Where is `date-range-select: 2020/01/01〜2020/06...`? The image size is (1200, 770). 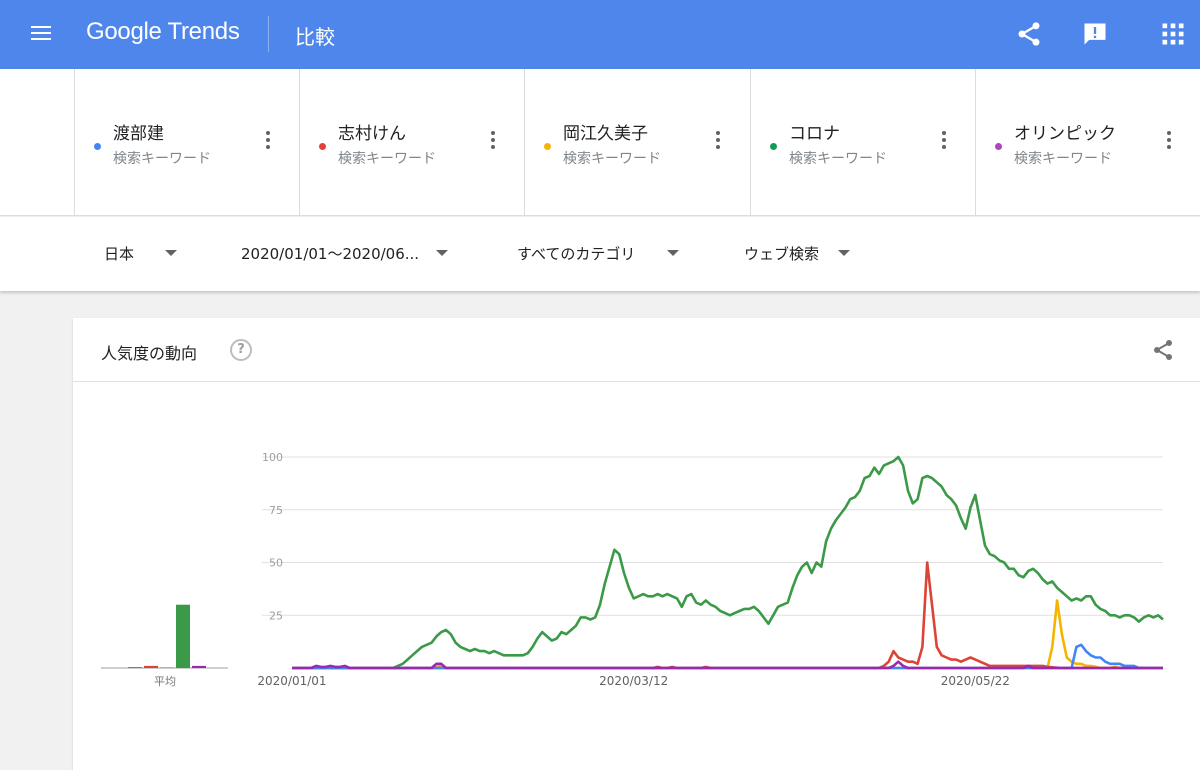 date-range-select: 2020/01/01〜2020/06... is located at coordinates (330, 253).